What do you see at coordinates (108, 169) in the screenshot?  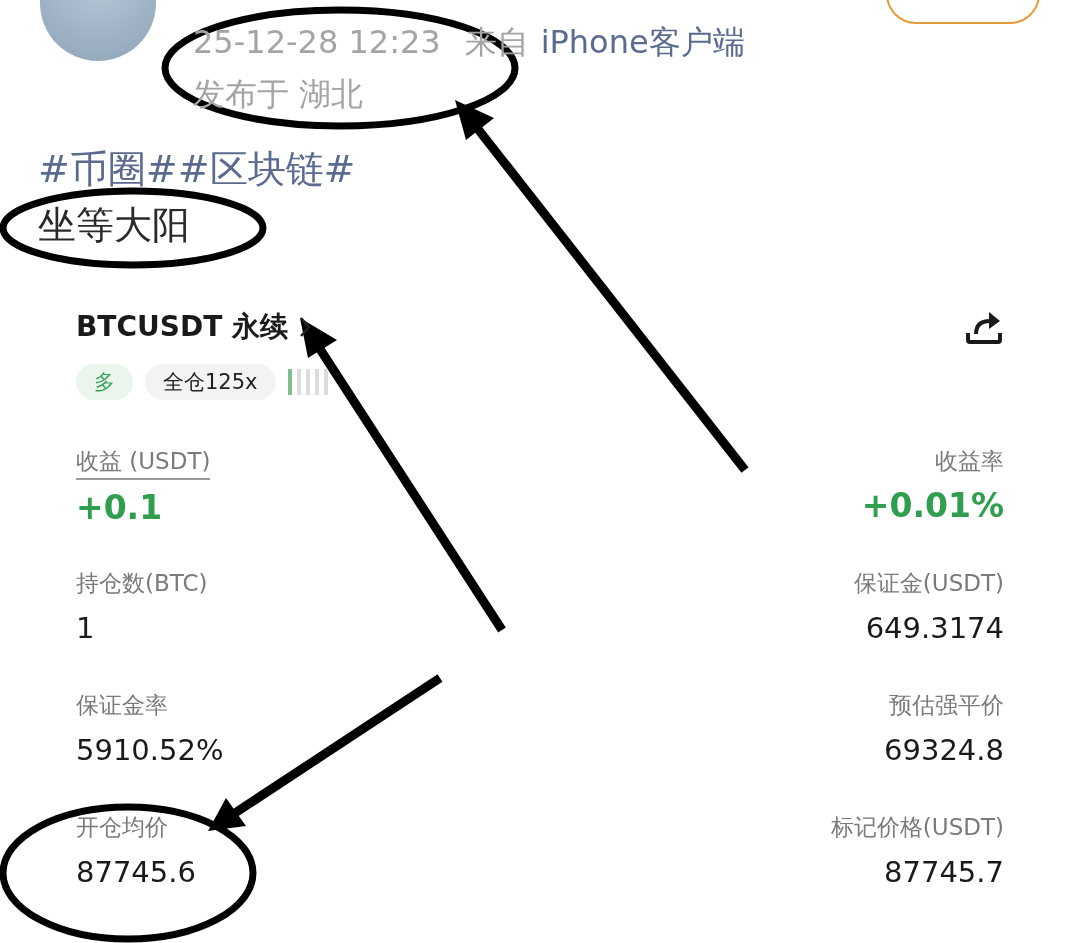 I see `topic-link: #币圈#` at bounding box center [108, 169].